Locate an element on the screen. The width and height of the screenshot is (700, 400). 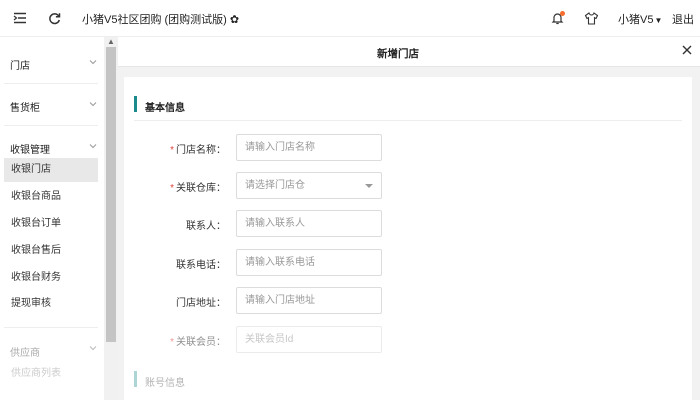
form-row-warehouse: * 关联仓库： 请选择门店仓 is located at coordinates (404, 185).